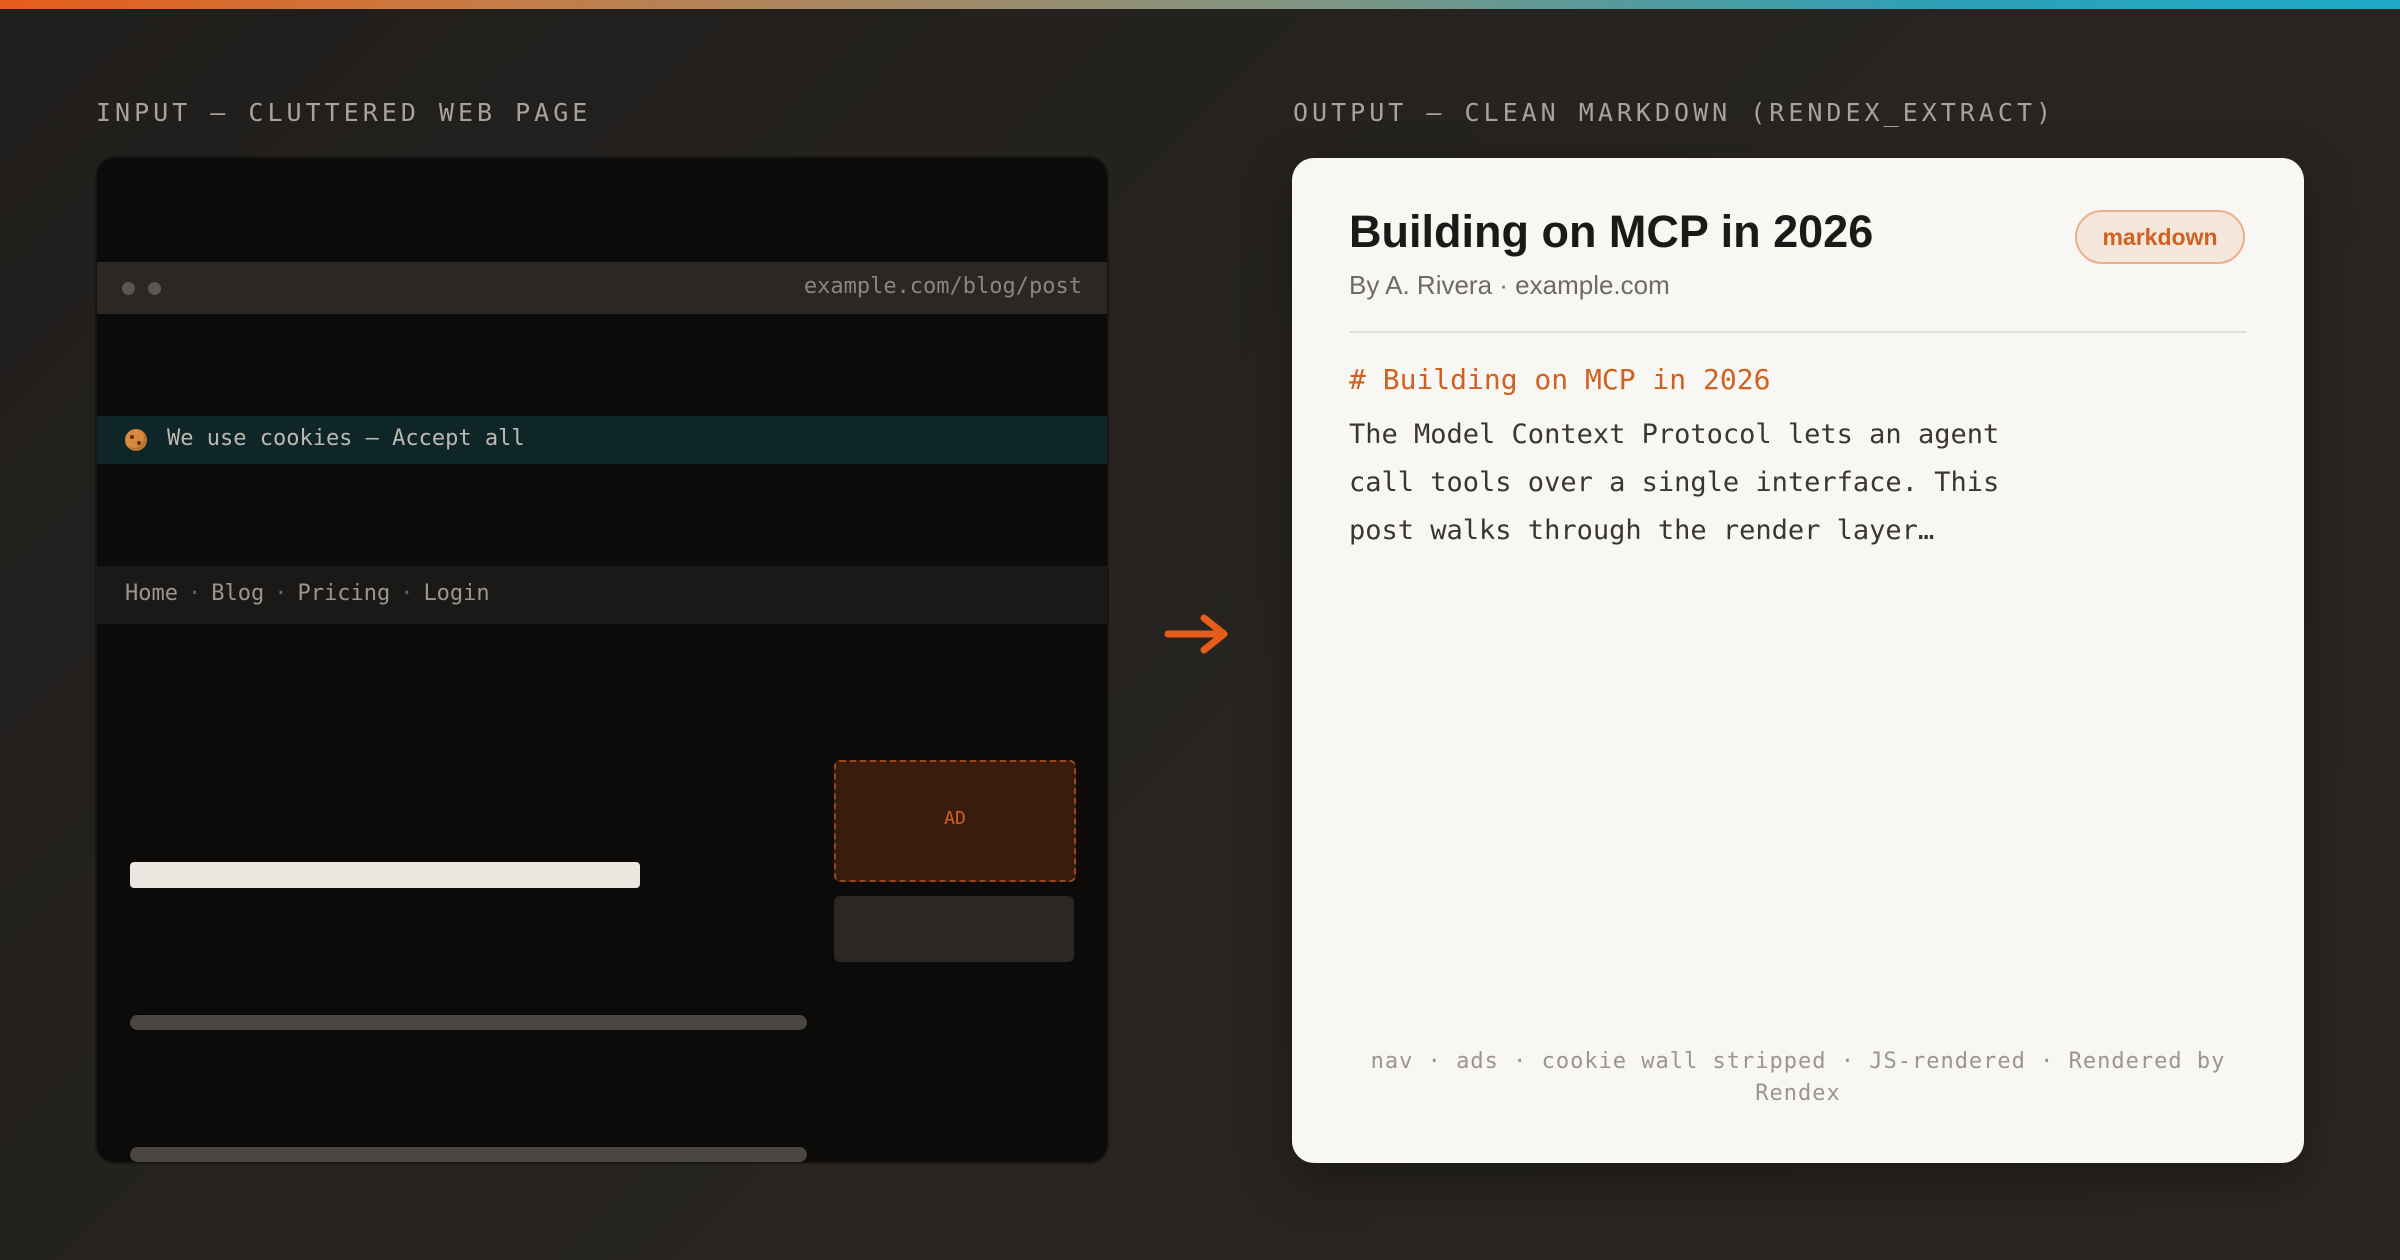 The width and height of the screenshot is (2400, 1260). I want to click on browser-chrome: example.com/blog/post, so click(602, 288).